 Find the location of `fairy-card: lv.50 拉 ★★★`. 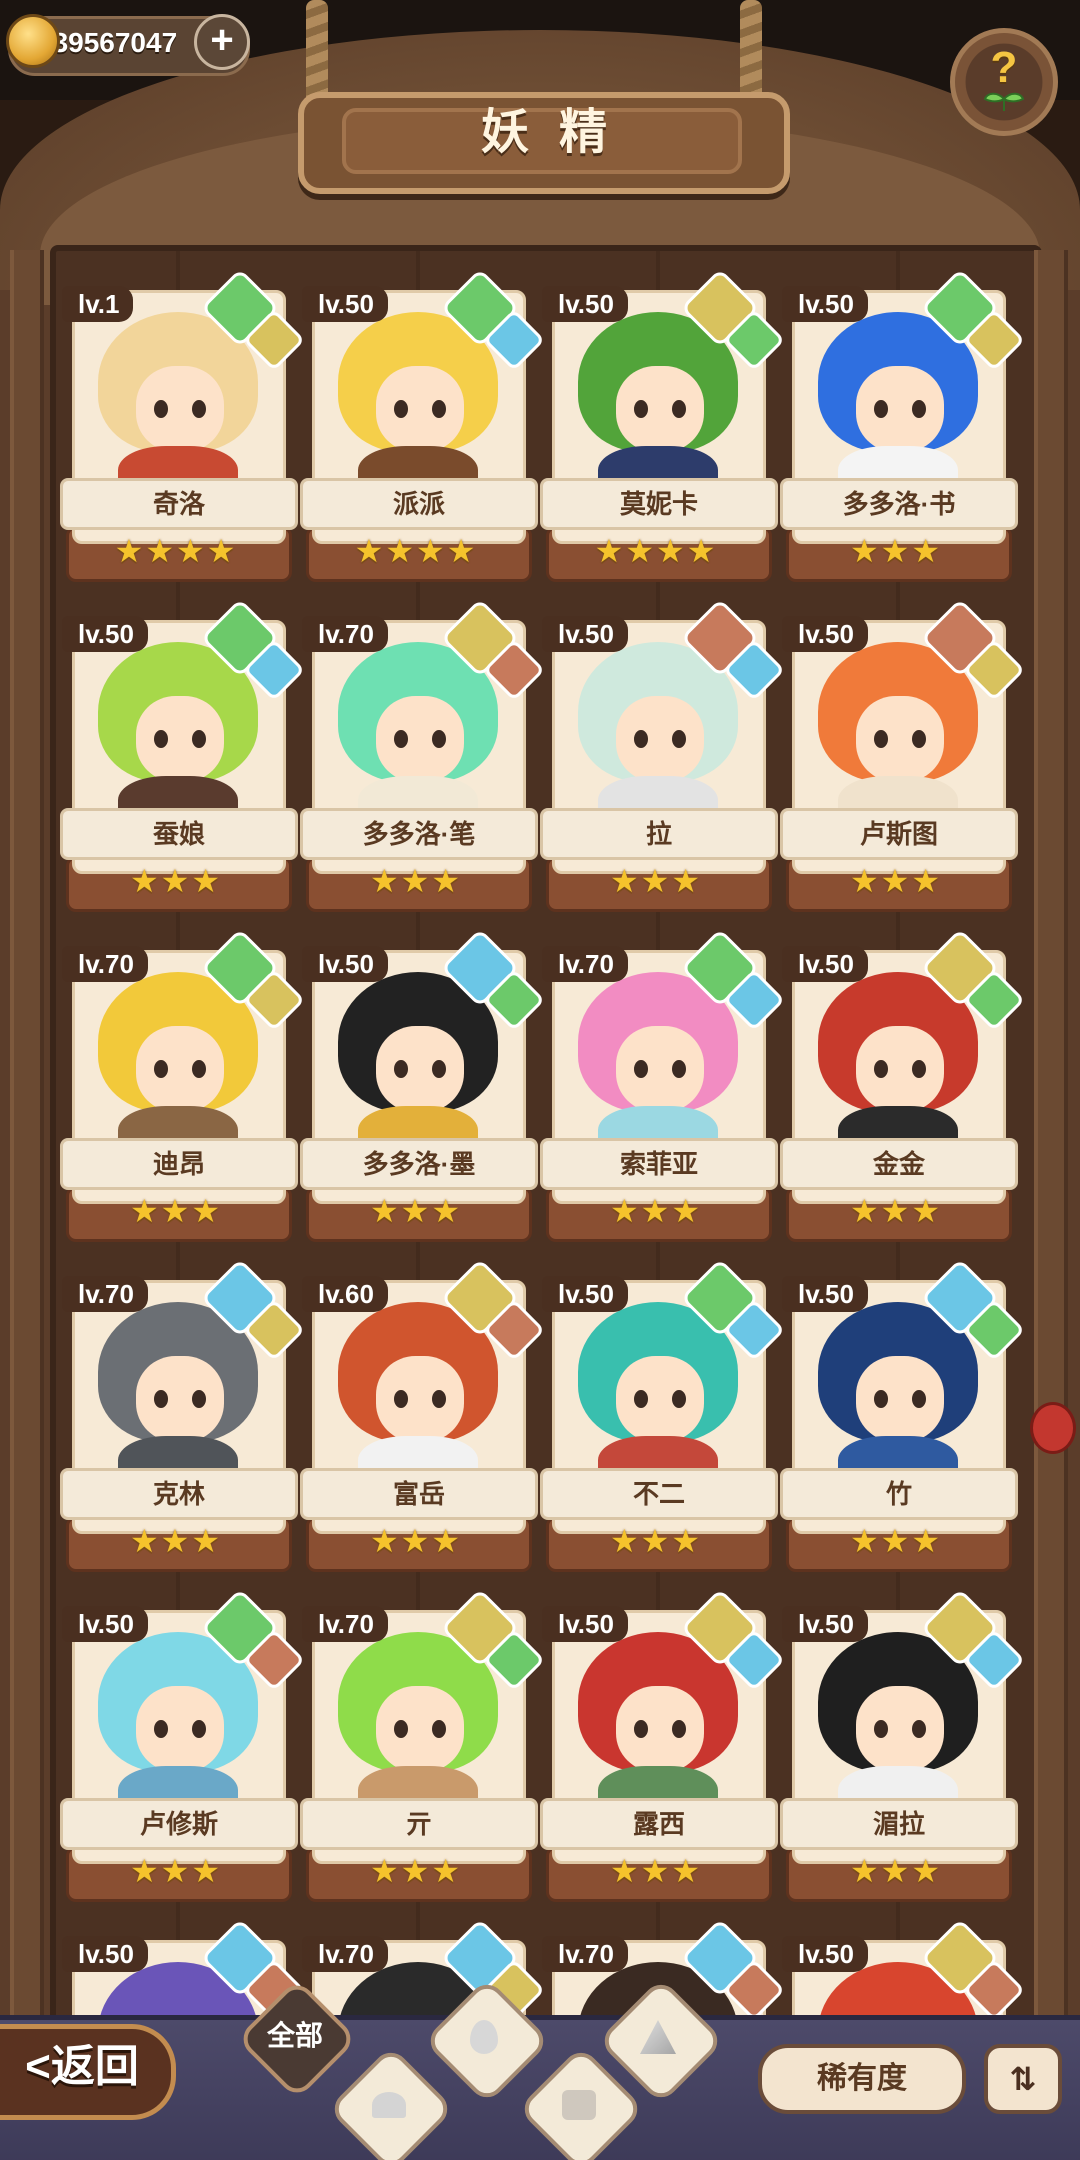

fairy-card: lv.50 拉 ★★★ is located at coordinates (663, 757).